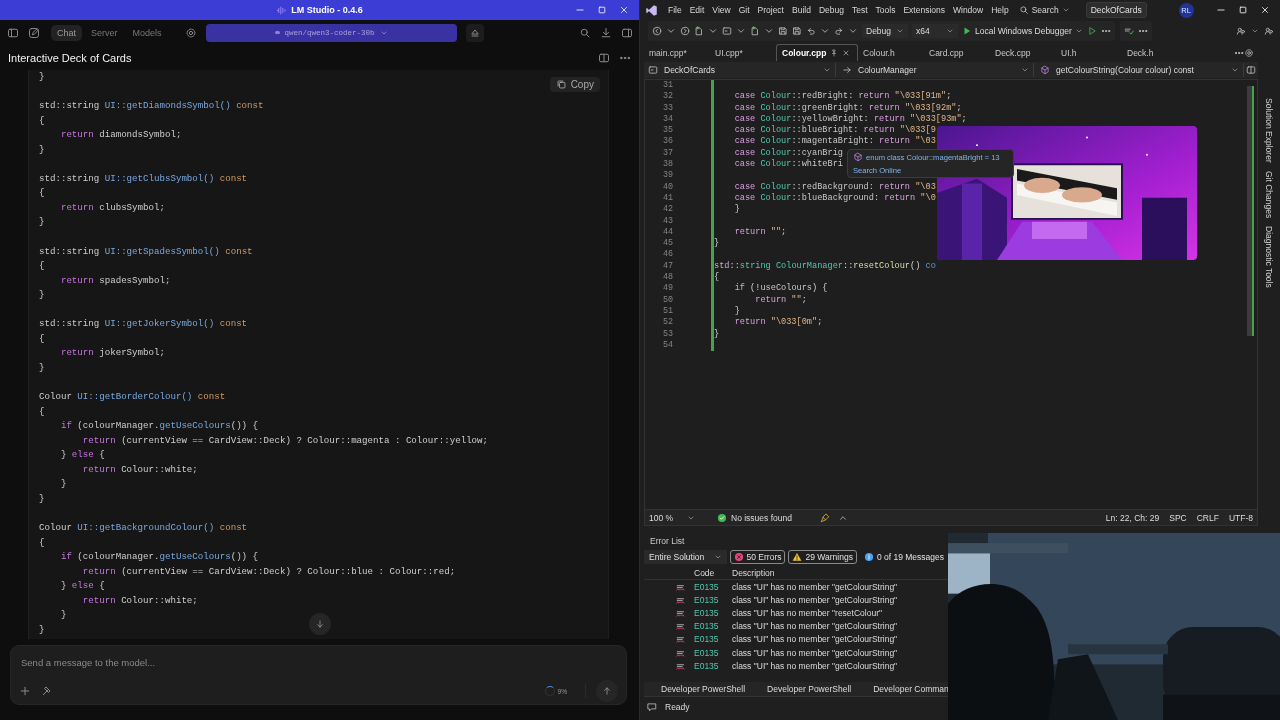 Image resolution: width=1280 pixels, height=720 pixels. Describe the element at coordinates (104, 32) in the screenshot. I see `nav-tab: Server` at that location.